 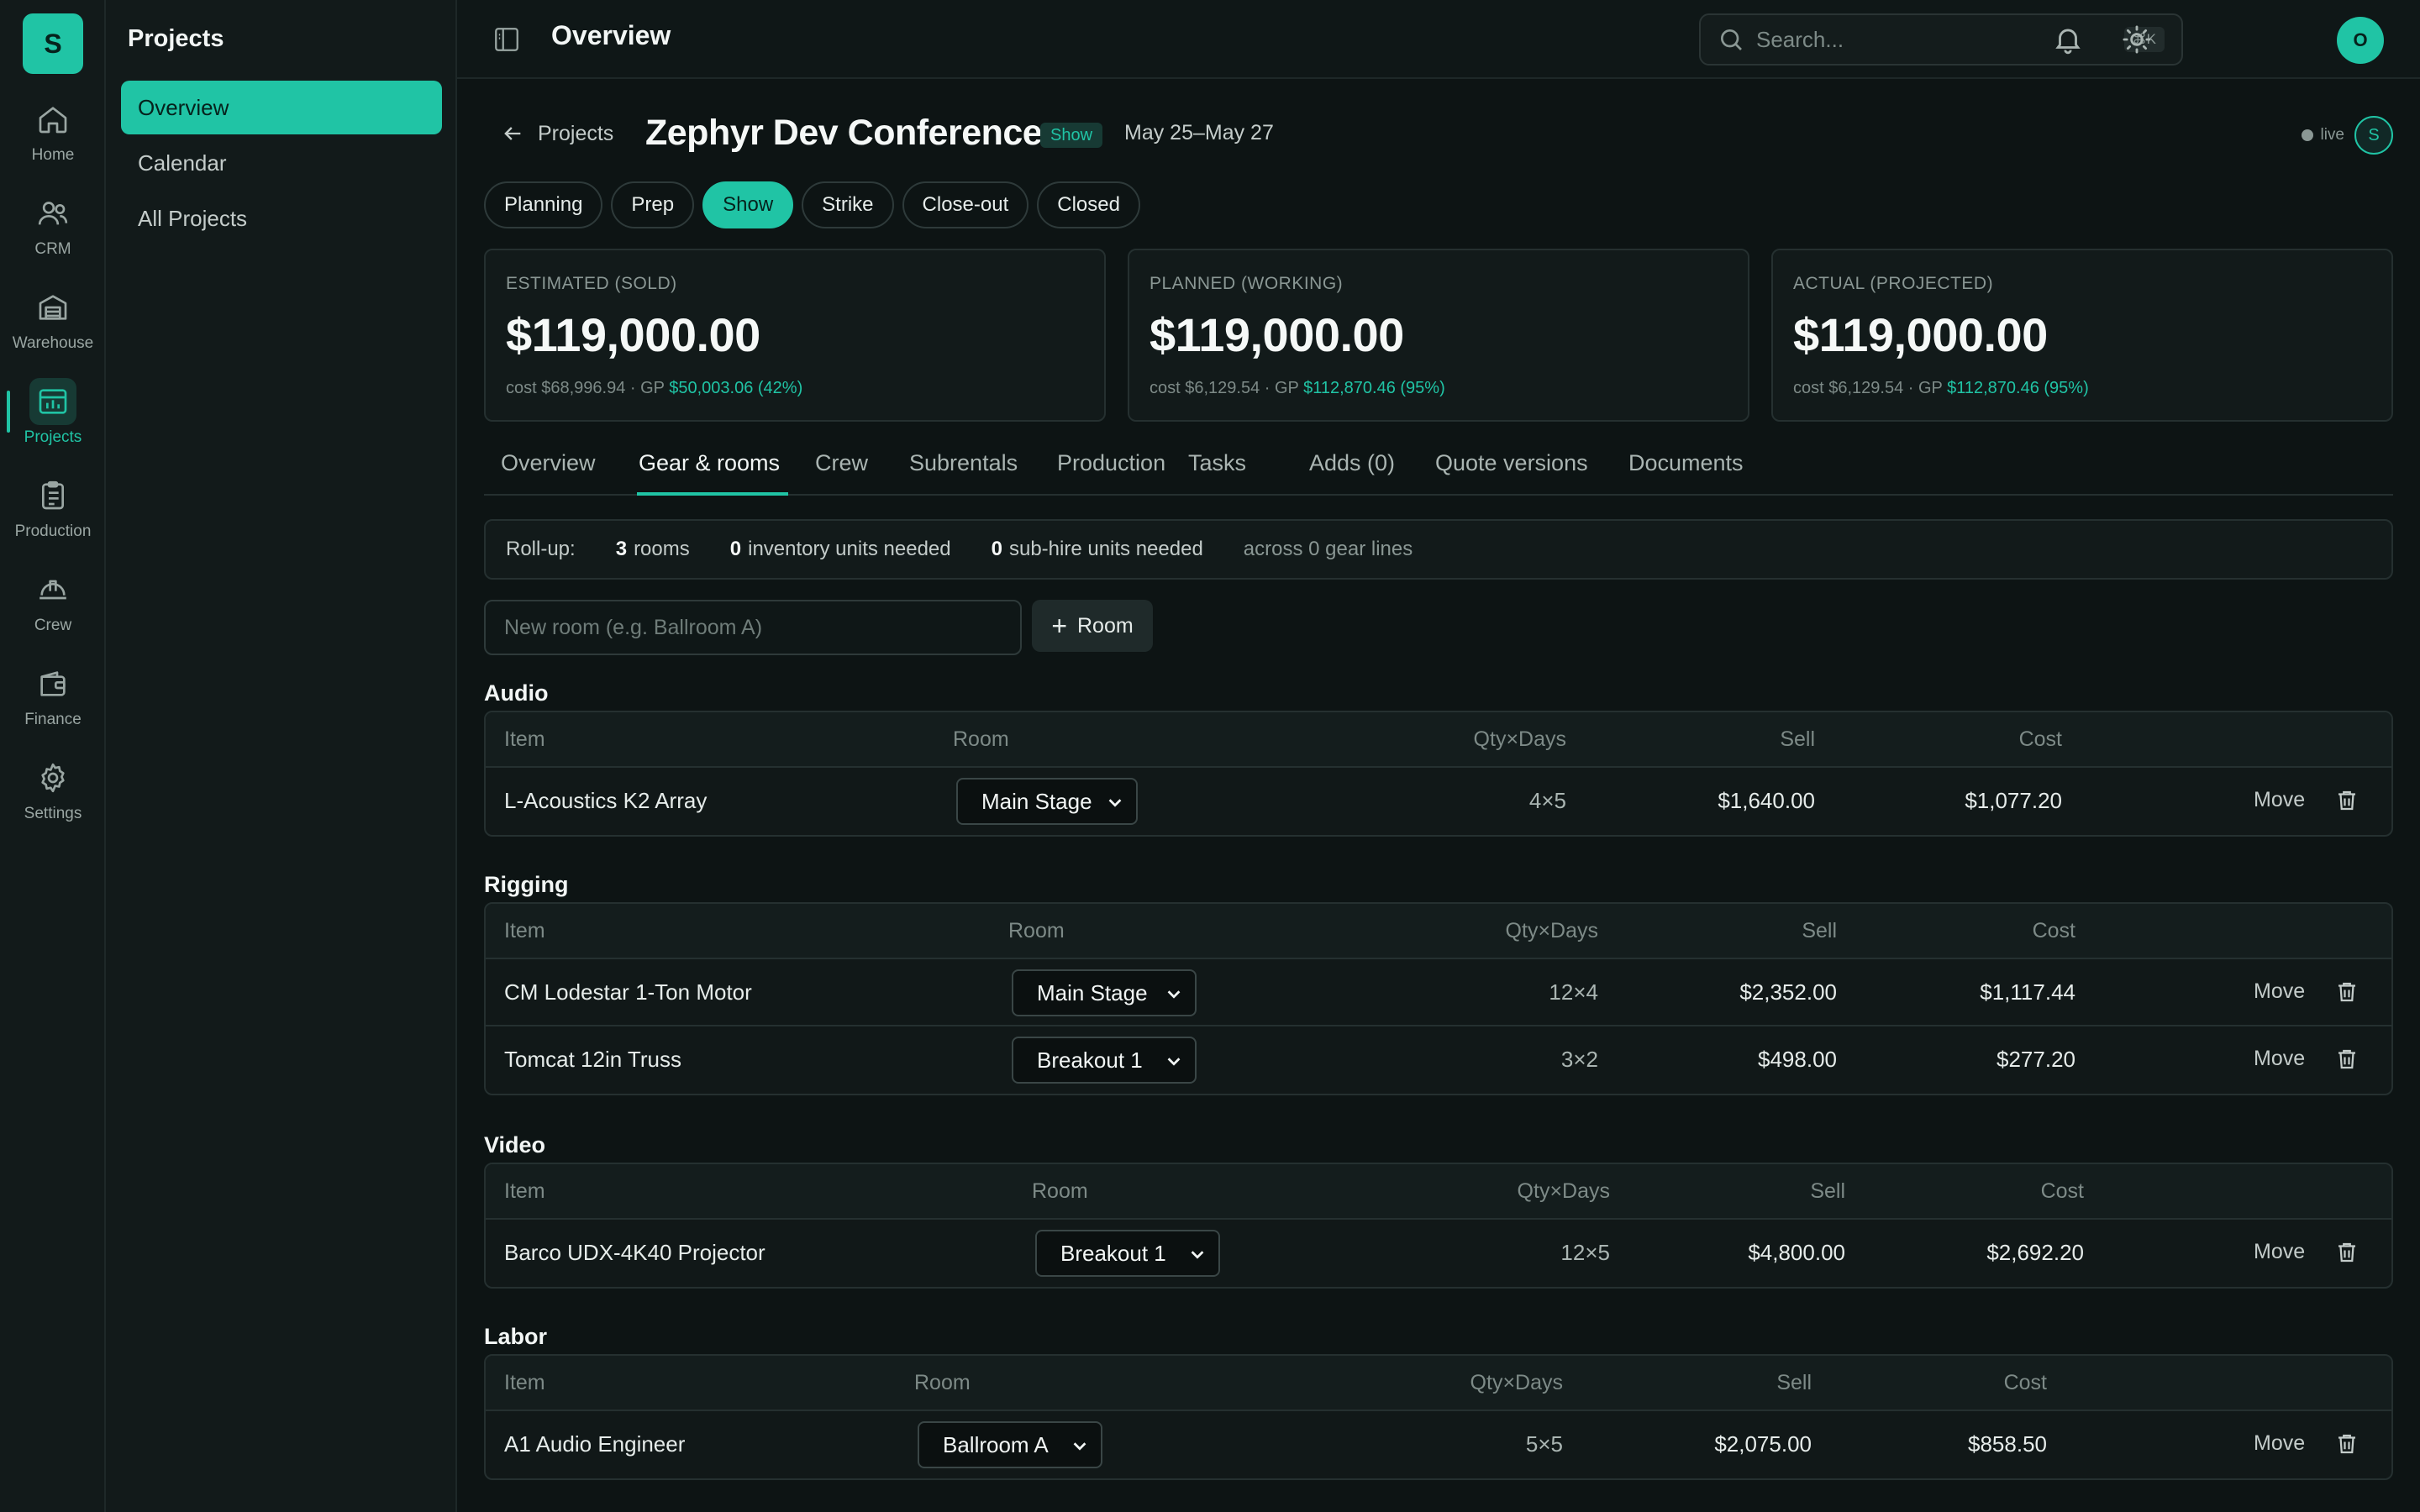 What do you see at coordinates (965, 204) in the screenshot?
I see `phase-close-out: Close-out` at bounding box center [965, 204].